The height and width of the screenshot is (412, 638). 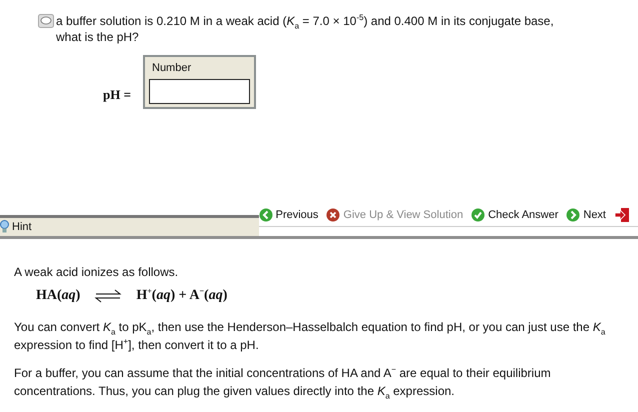 I want to click on hint-paragraph: For a buffer, you can assume that the initial concentrations of HA and A$^{−}$ are equal to their equilibrium concentrations. Thus, you can plug the given values directly into the K$_{a}$ expression., so click(x=283, y=382).